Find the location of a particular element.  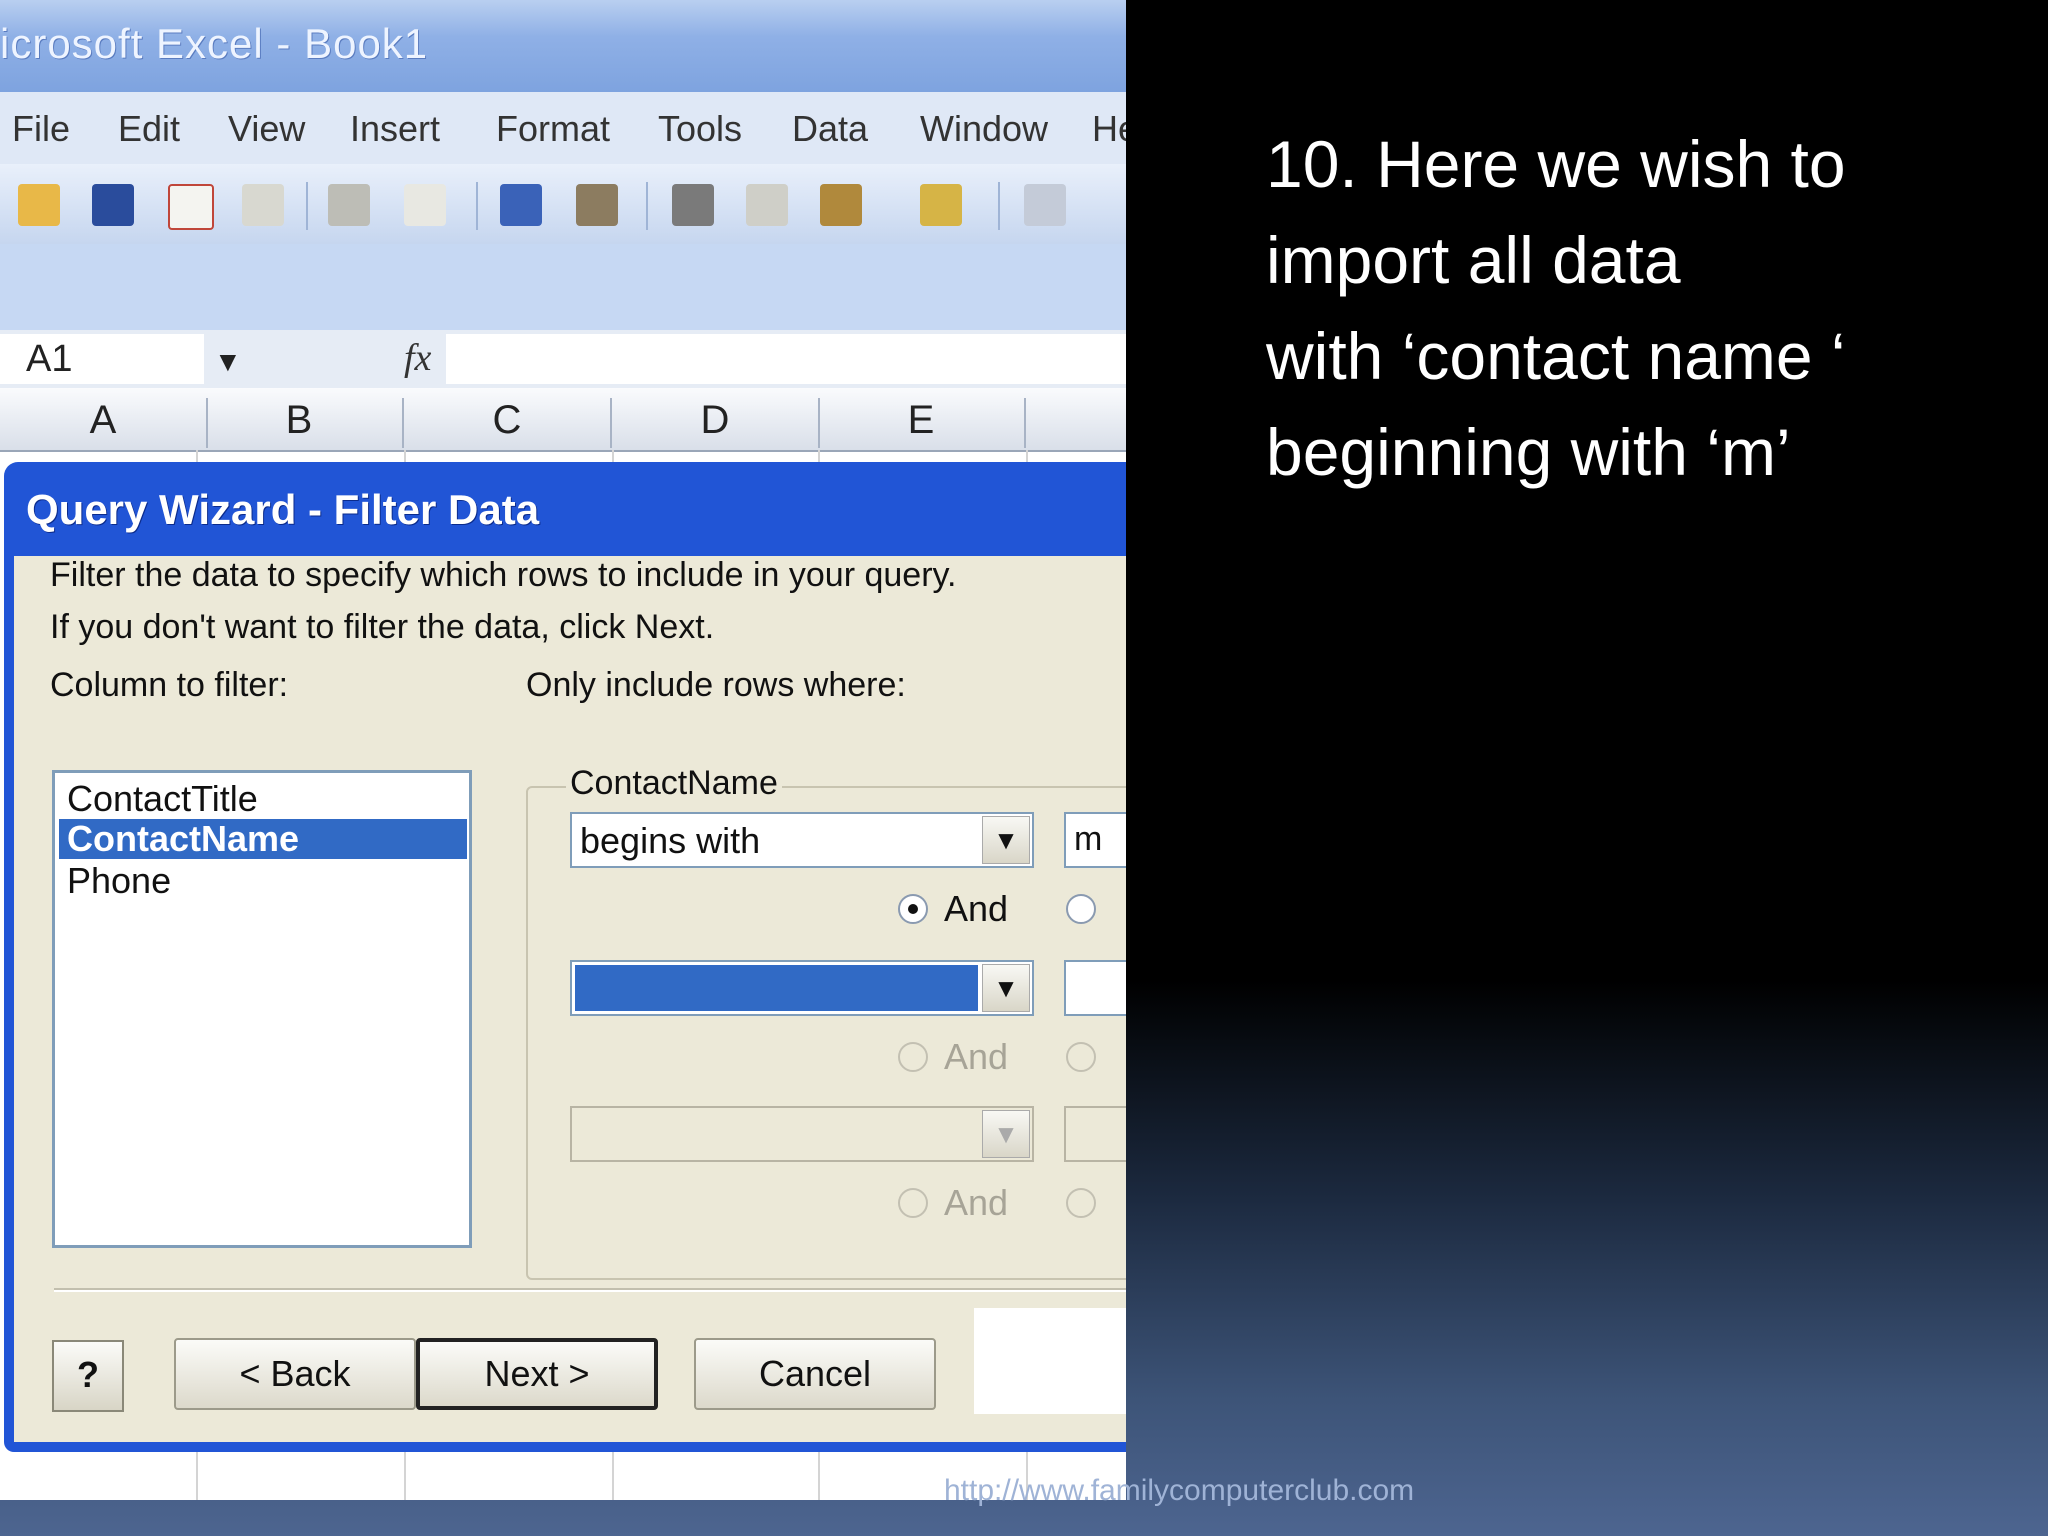

list-item-selected: ContactName is located at coordinates (263, 839).